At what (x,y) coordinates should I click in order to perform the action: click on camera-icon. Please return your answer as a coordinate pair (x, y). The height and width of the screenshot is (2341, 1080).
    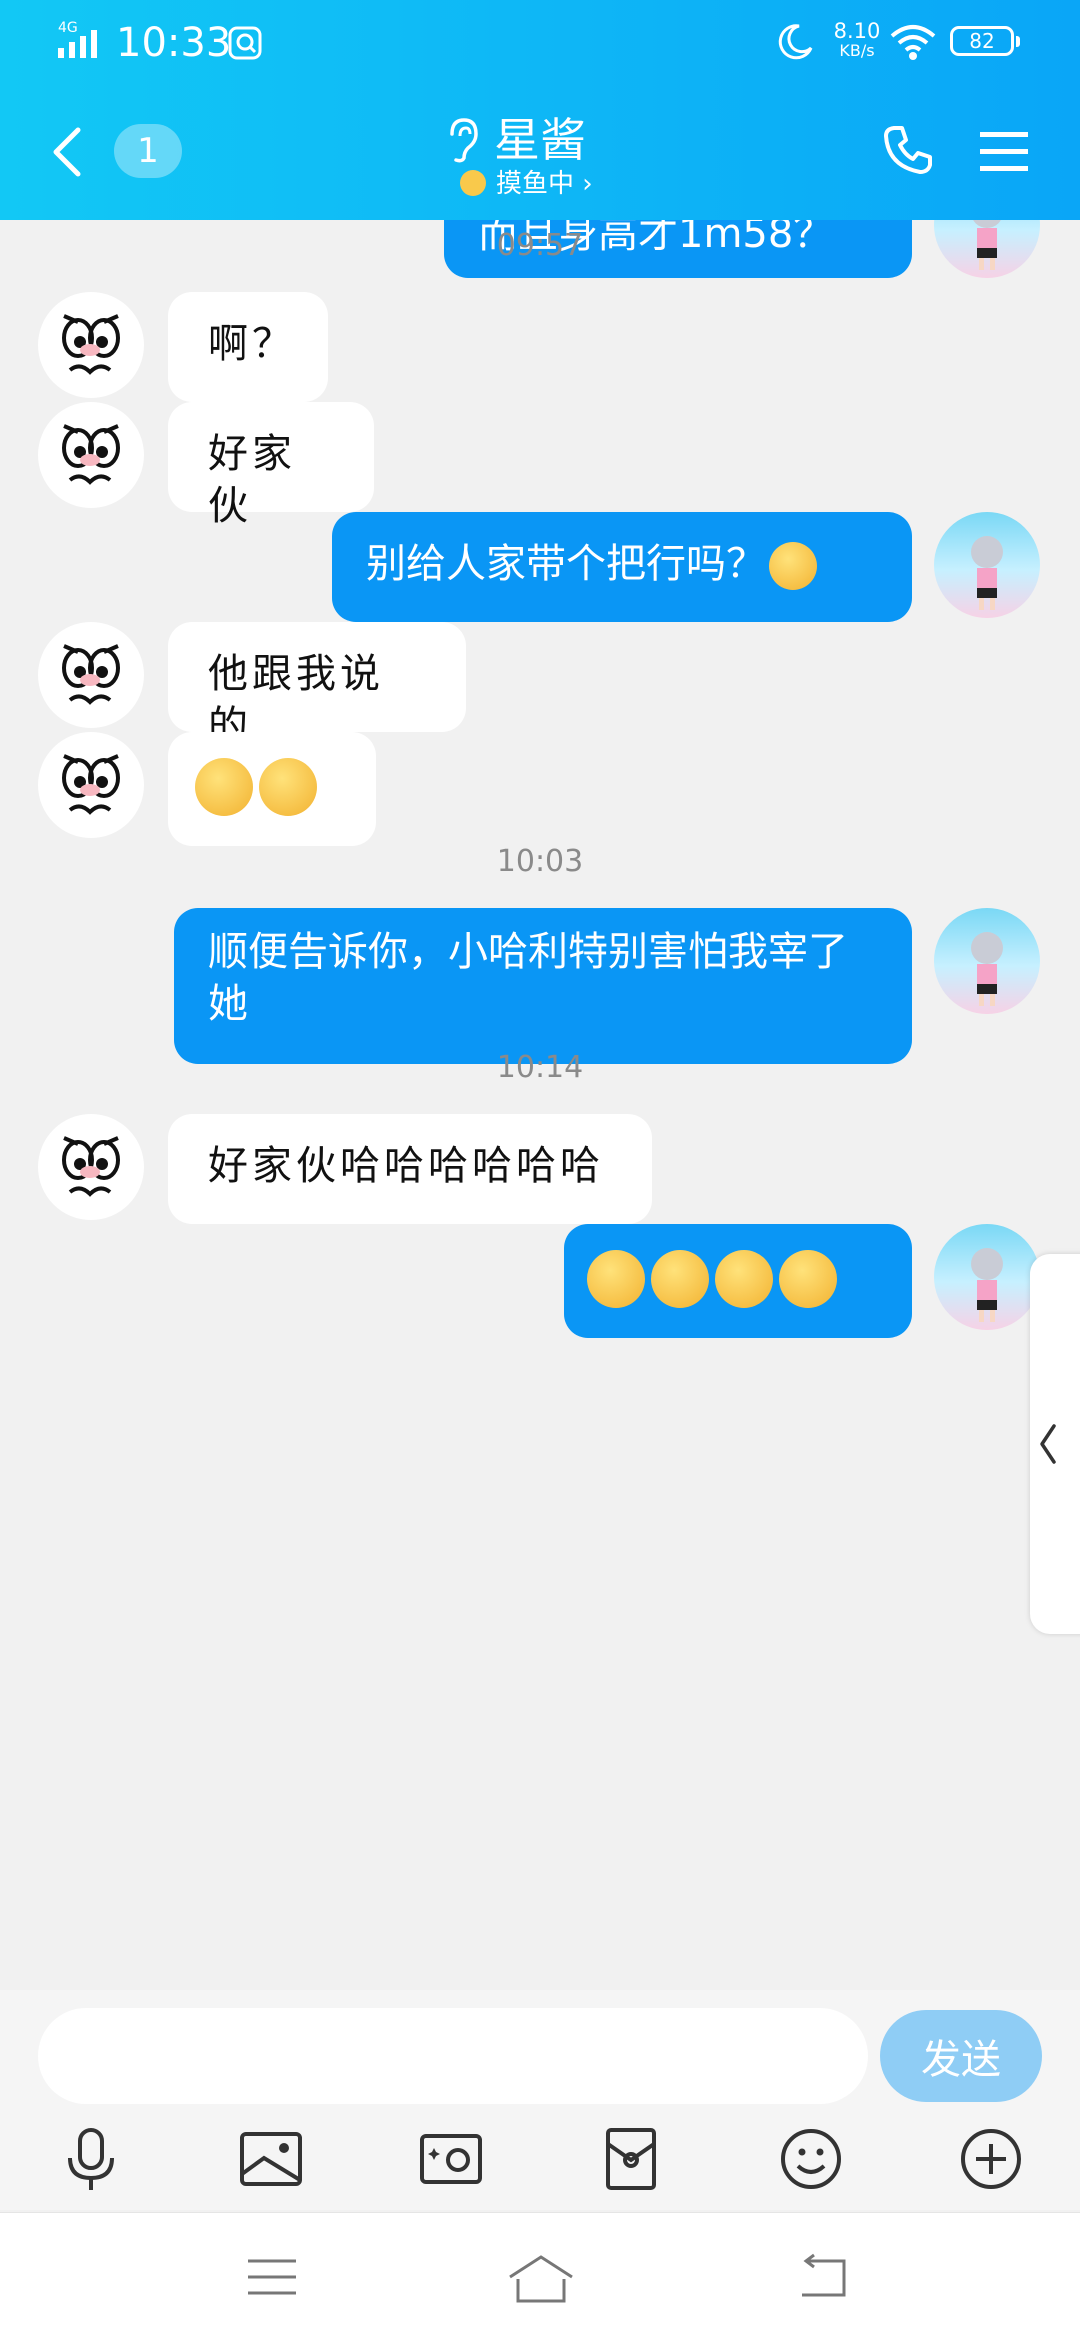
    Looking at the image, I should click on (451, 2159).